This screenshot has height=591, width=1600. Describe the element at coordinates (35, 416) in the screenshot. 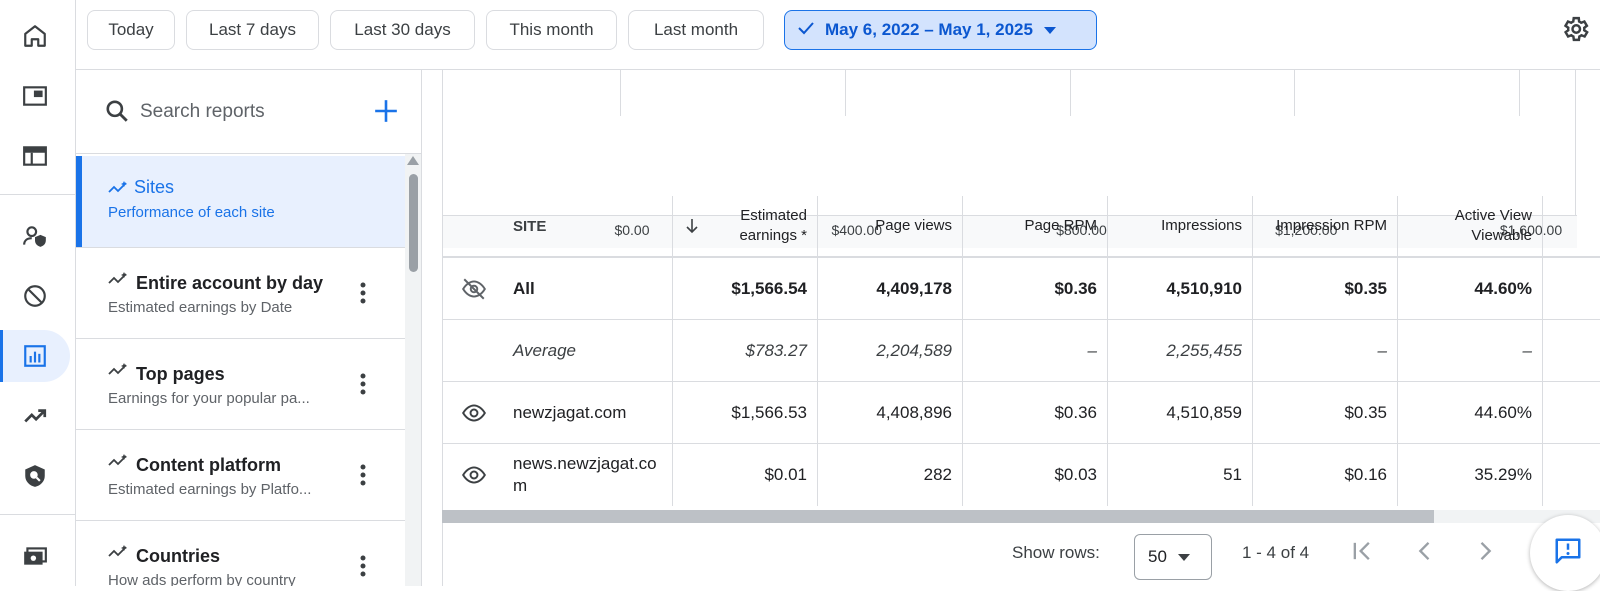

I see `optimization-trend-icon` at that location.